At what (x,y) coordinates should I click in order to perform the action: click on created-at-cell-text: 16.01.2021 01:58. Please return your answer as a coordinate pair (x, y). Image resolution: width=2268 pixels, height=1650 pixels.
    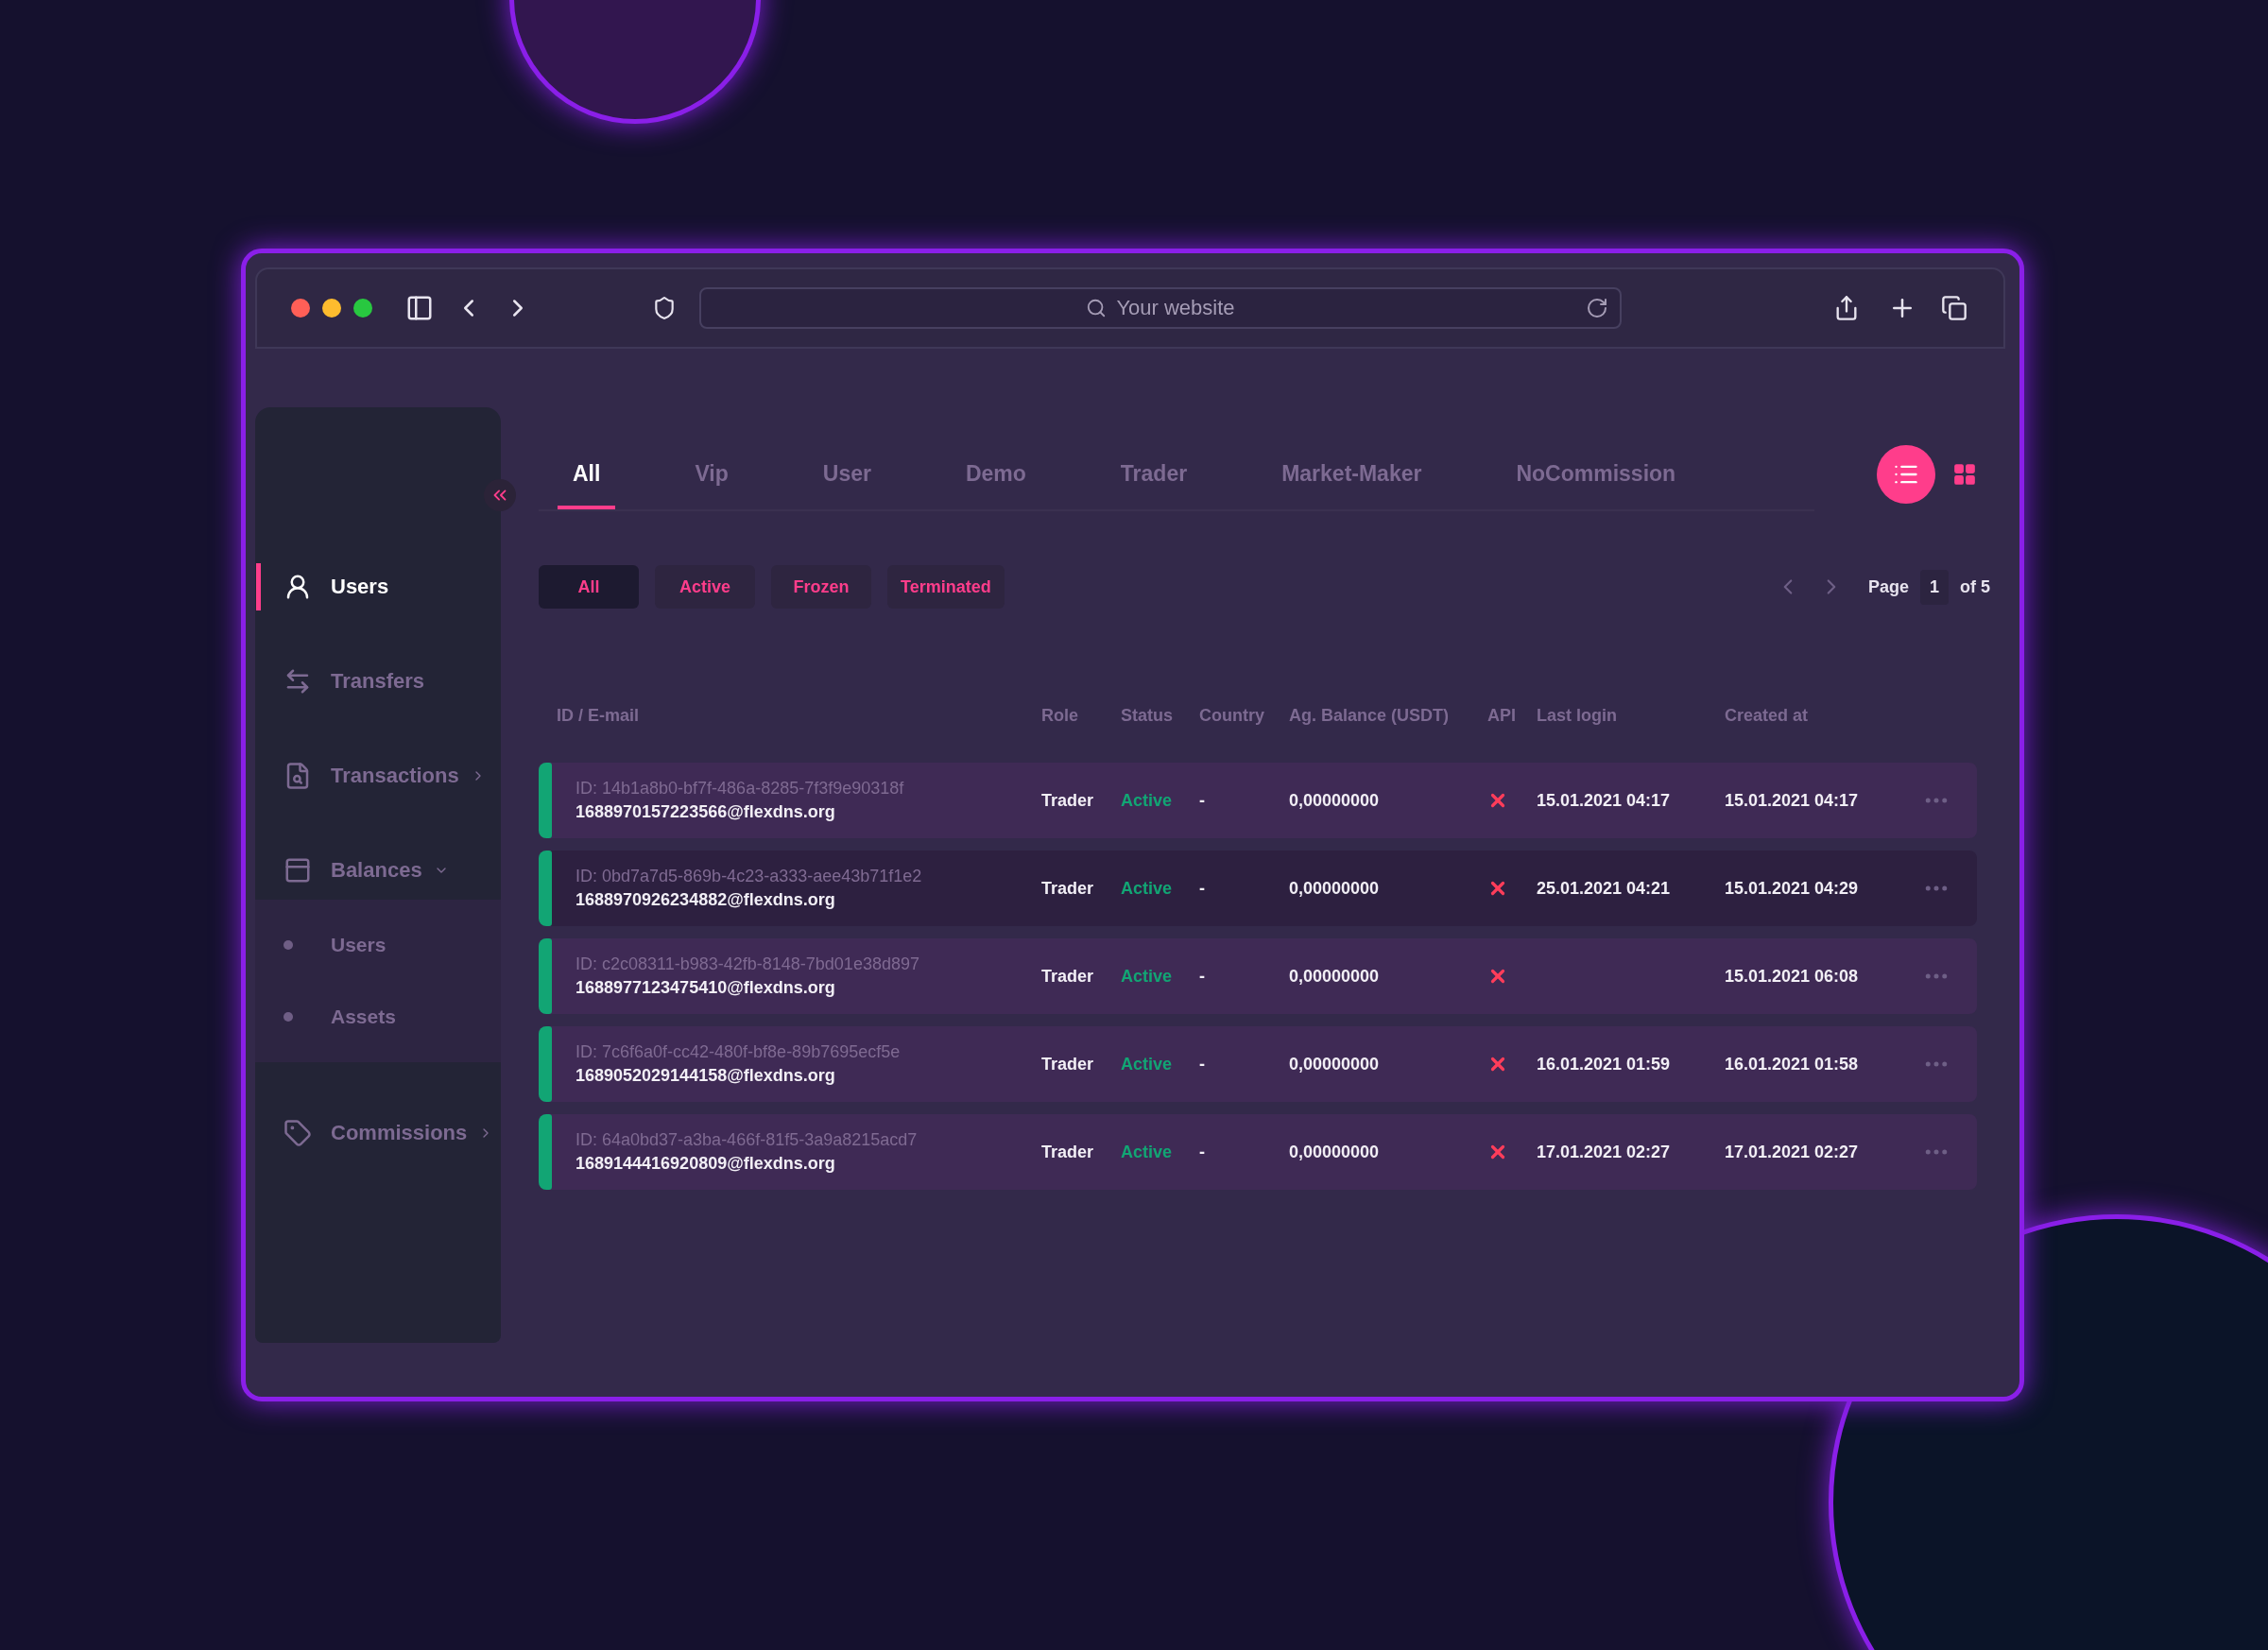
    Looking at the image, I should click on (1792, 1064).